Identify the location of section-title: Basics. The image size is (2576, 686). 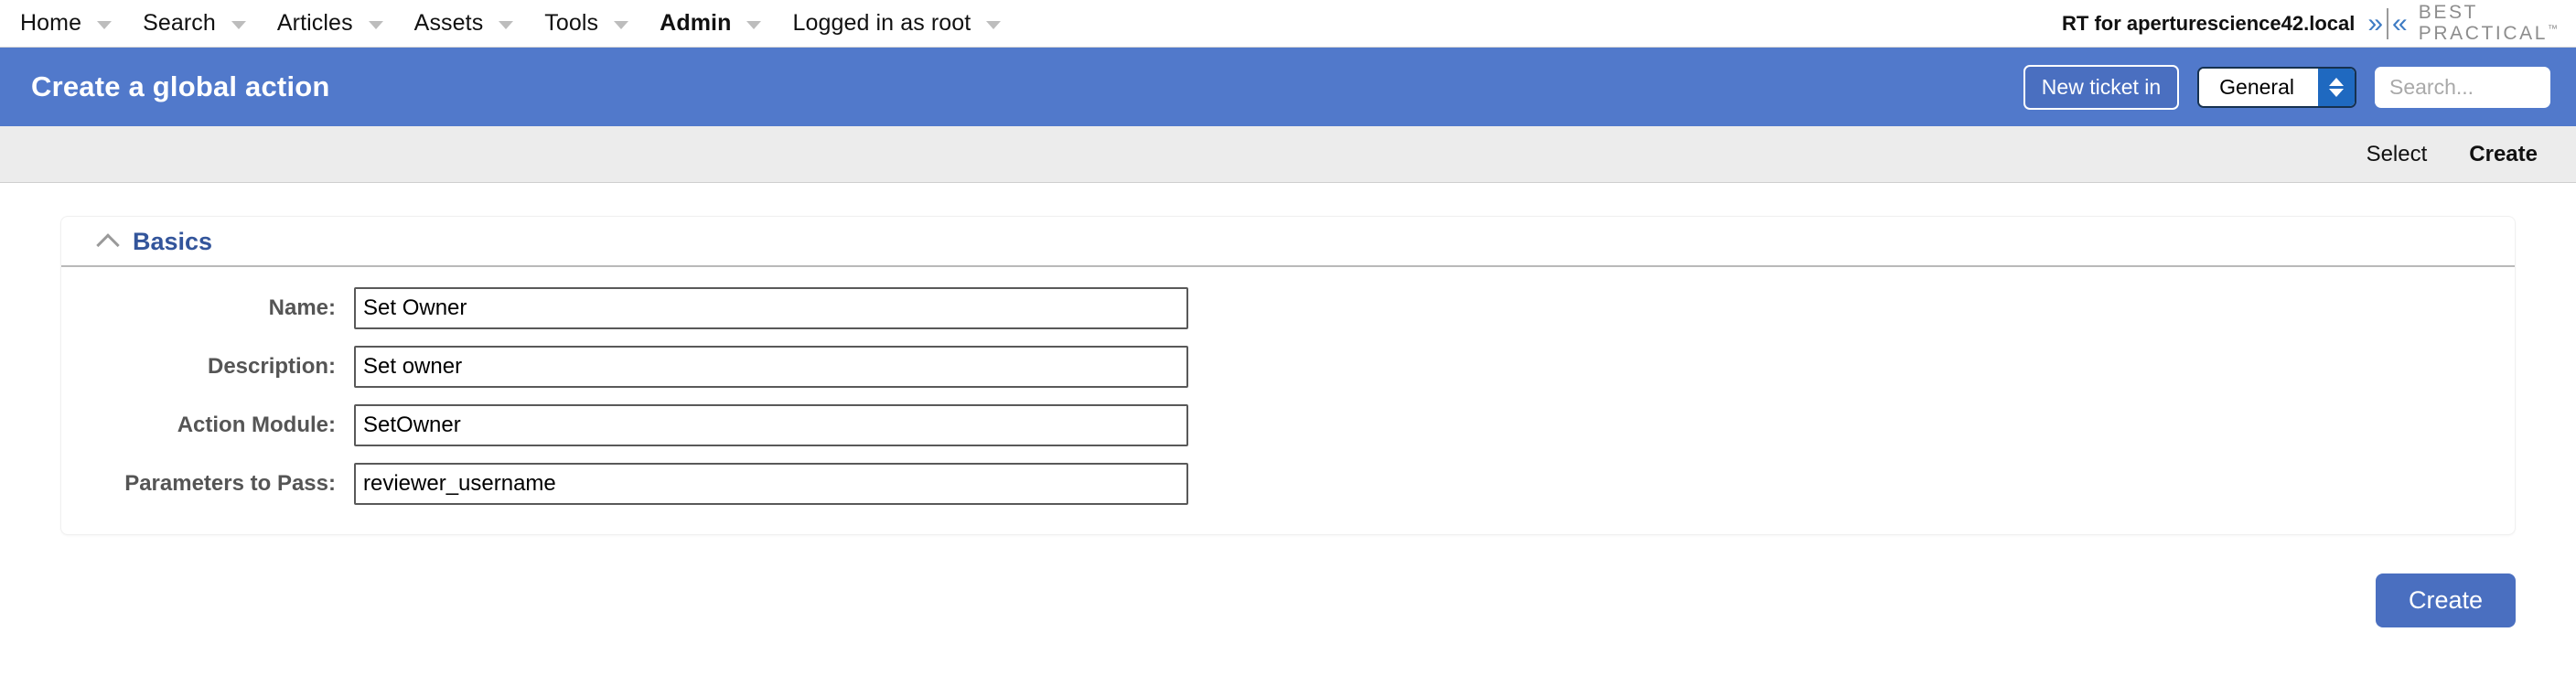
(173, 241).